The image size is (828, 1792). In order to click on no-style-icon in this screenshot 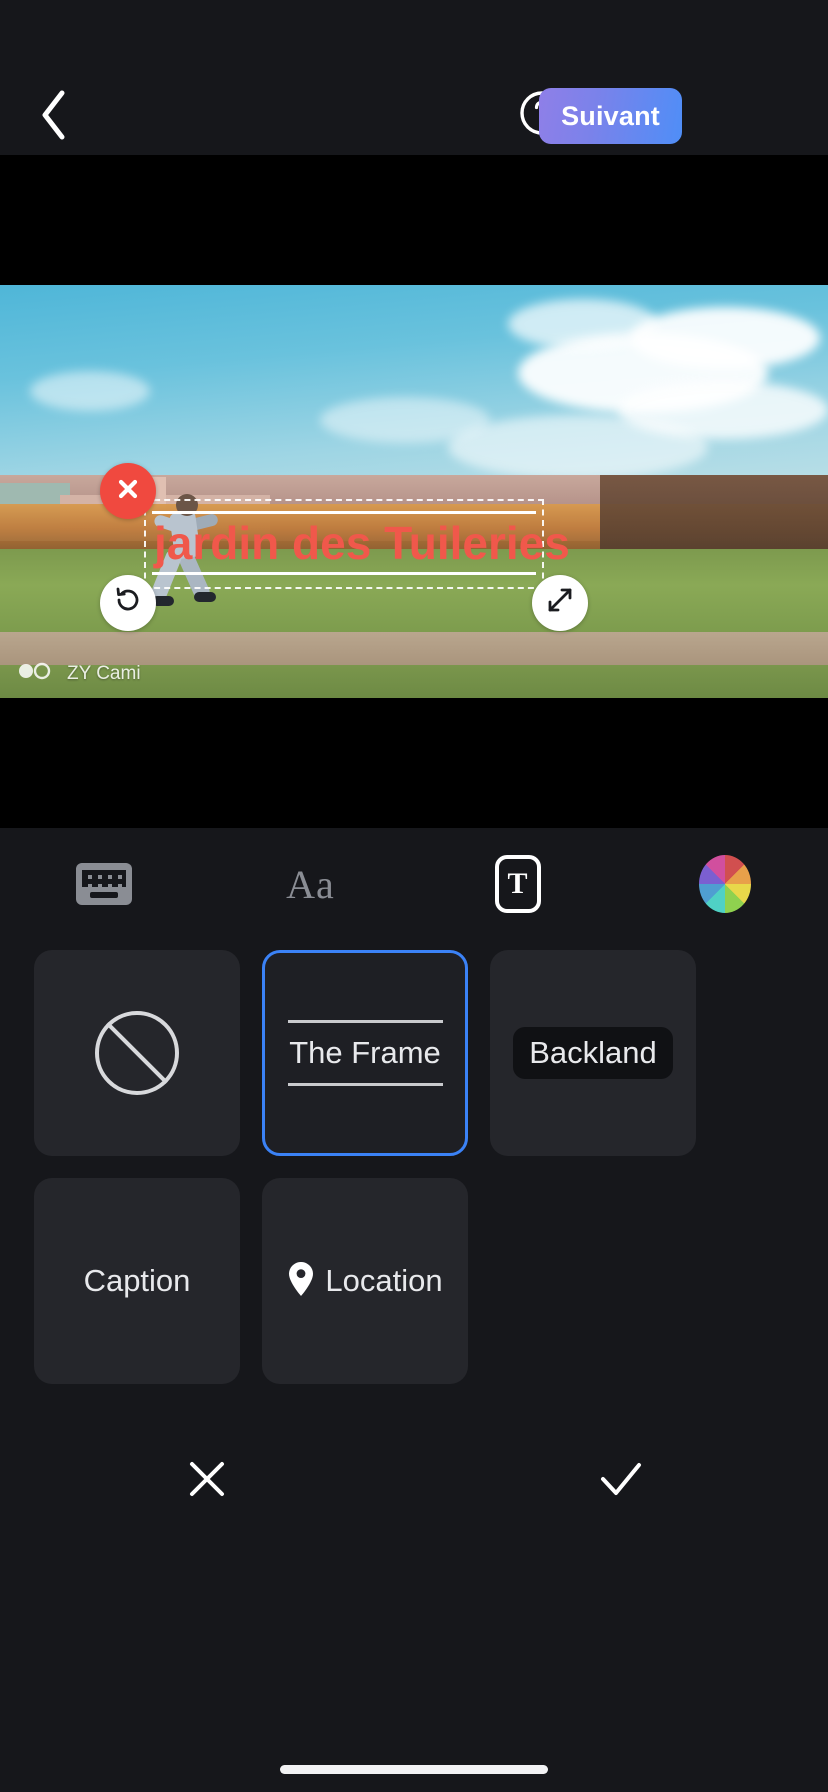, I will do `click(137, 1053)`.